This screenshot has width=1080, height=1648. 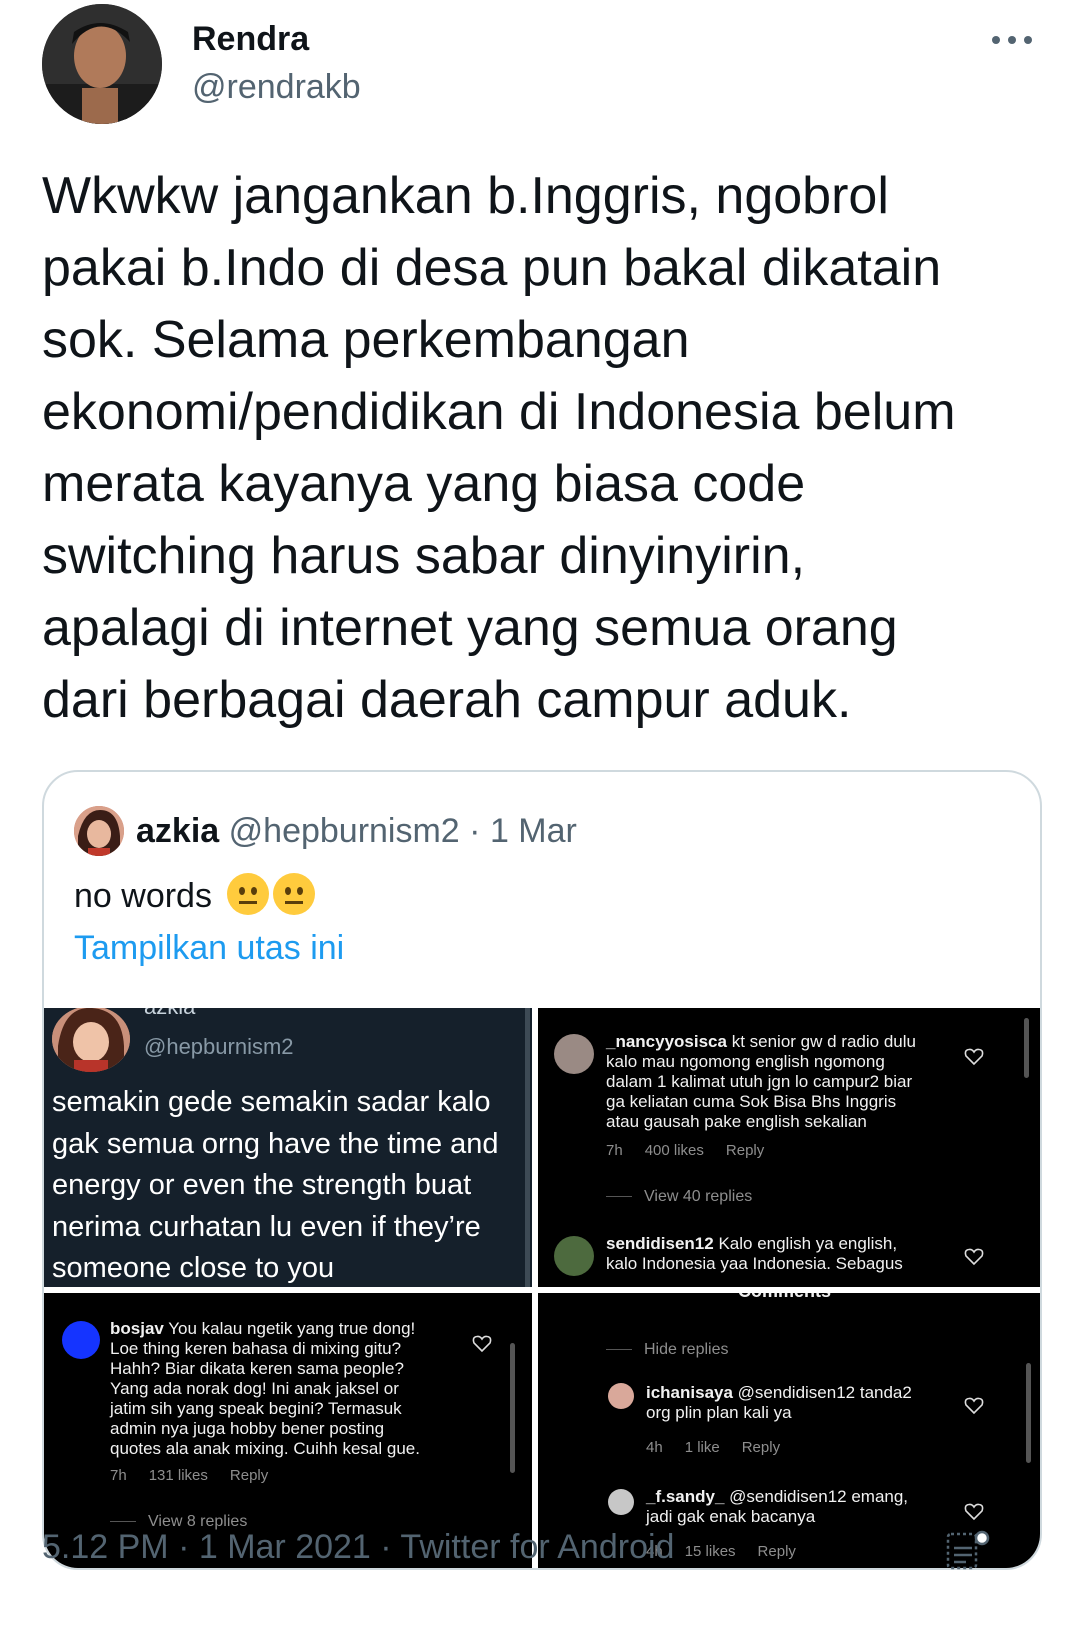 What do you see at coordinates (685, 1496) in the screenshot?
I see `reply-username: _f.sandy_` at bounding box center [685, 1496].